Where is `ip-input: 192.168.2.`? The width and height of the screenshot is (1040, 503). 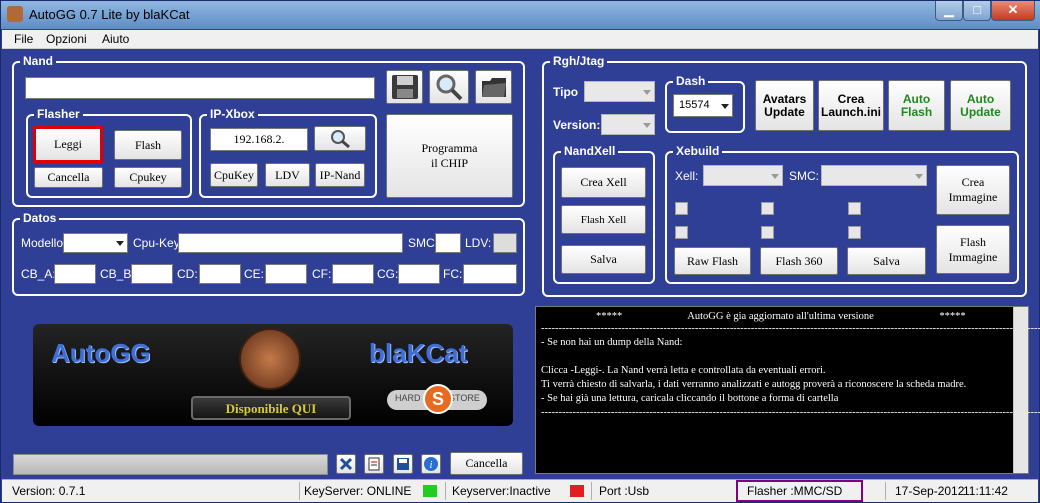
ip-input: 192.168.2. is located at coordinates (259, 139).